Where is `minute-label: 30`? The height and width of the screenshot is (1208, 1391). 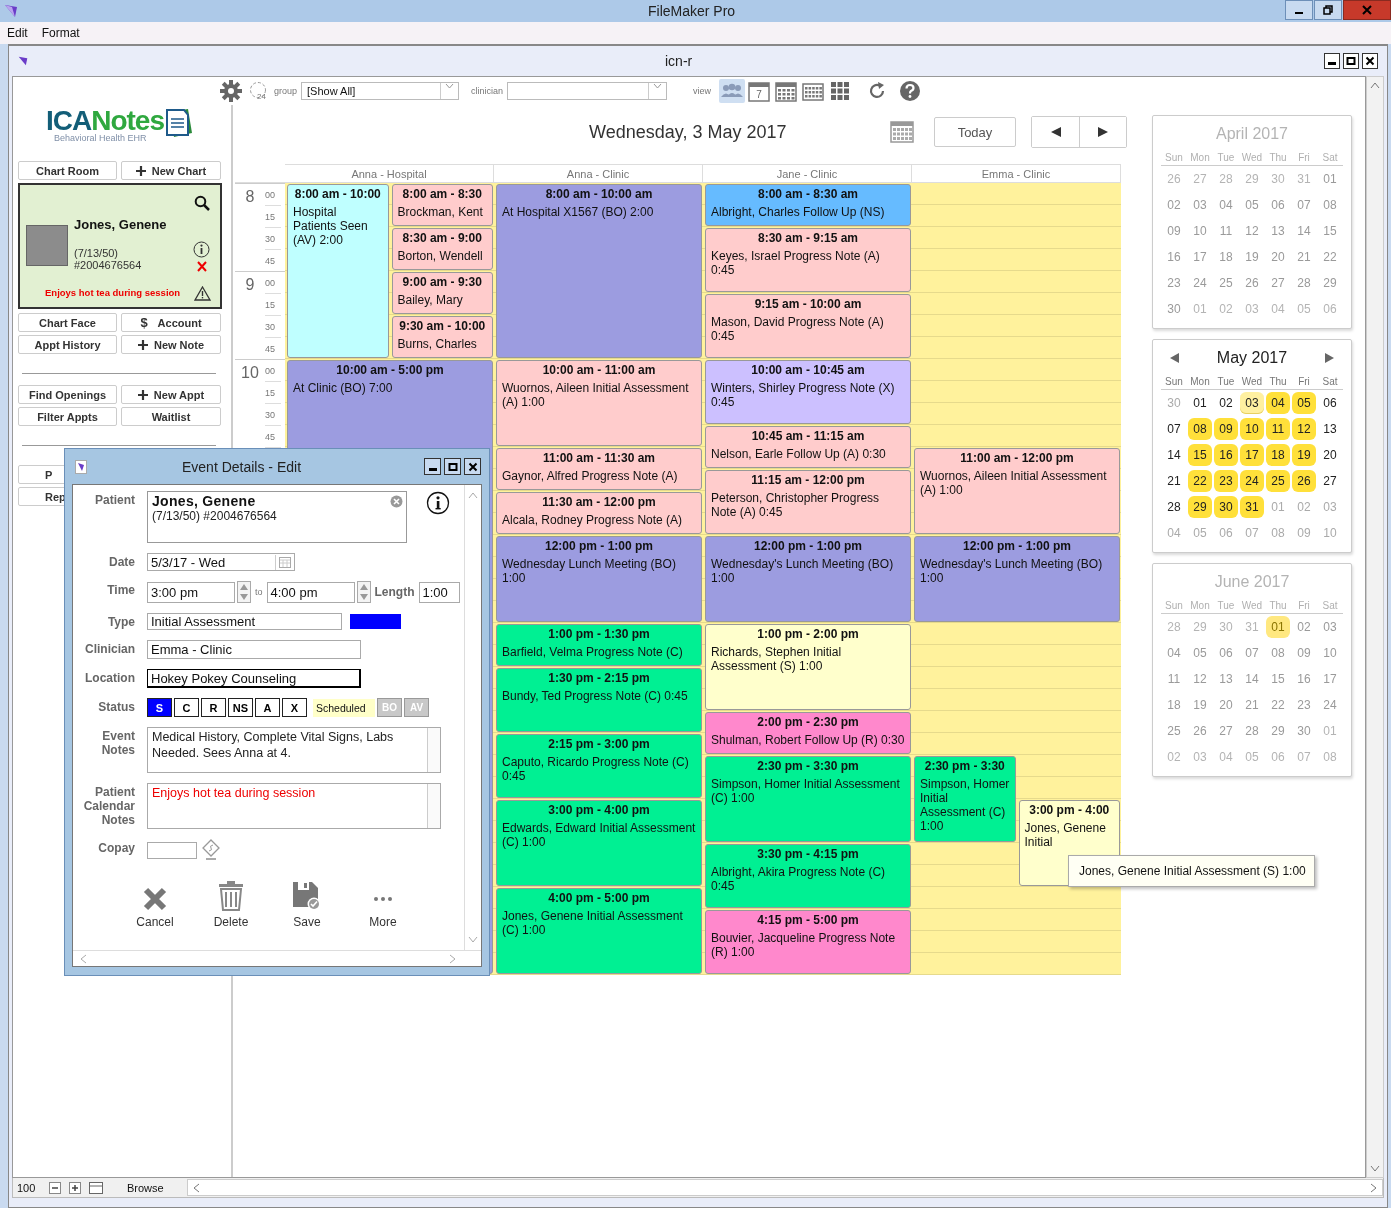 minute-label: 30 is located at coordinates (273, 327).